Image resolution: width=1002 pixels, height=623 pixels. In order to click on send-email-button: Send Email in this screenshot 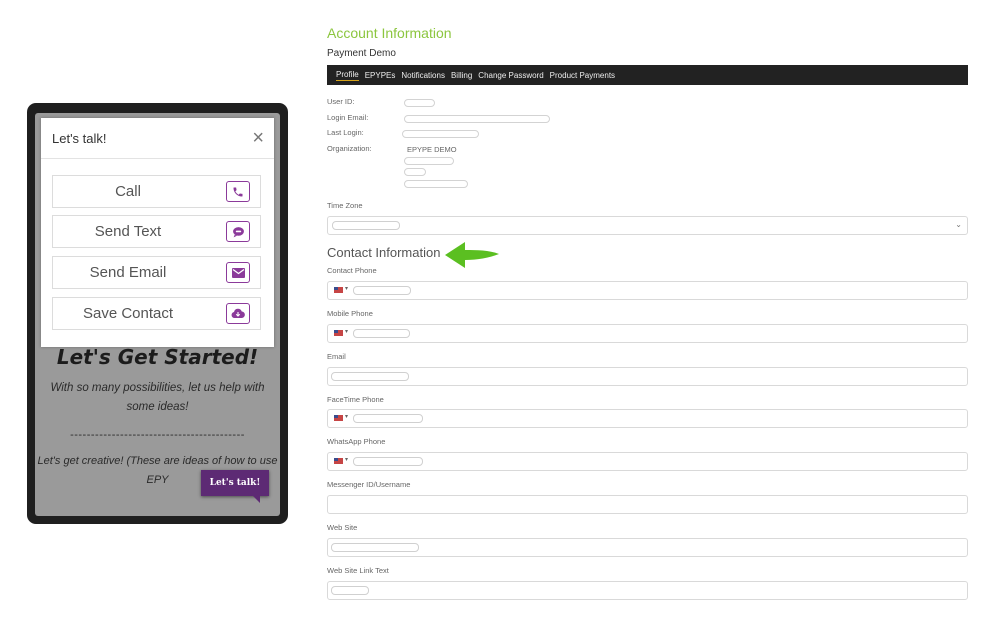, I will do `click(156, 272)`.